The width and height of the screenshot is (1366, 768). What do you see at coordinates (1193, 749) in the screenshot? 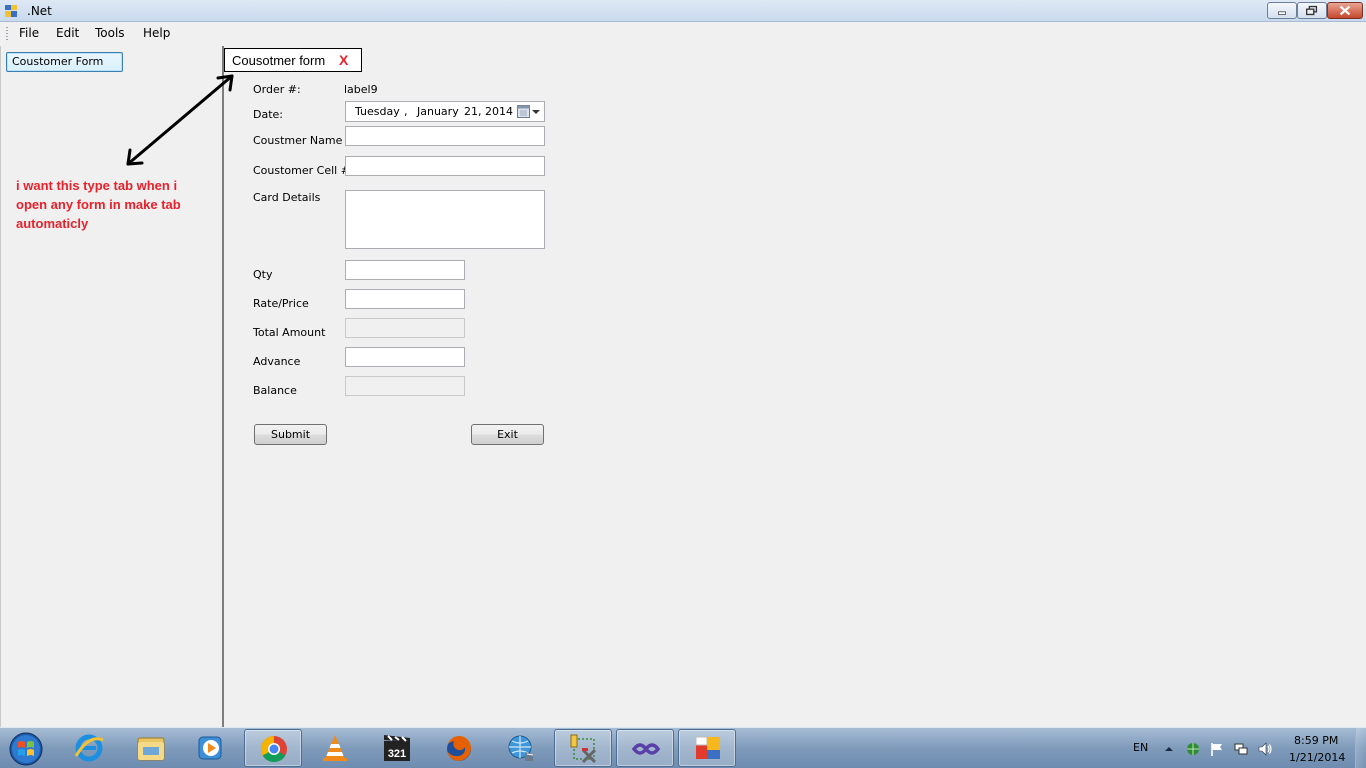
I see `network-tray-icon` at bounding box center [1193, 749].